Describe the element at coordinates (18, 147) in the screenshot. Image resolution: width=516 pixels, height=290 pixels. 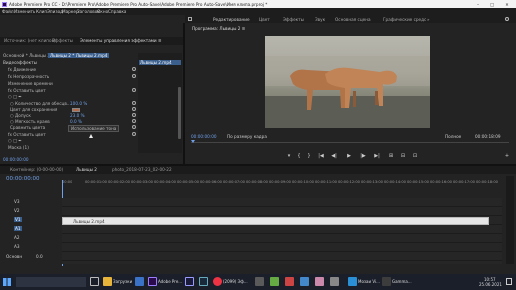
I see `mask-item: Маска (1)` at that location.